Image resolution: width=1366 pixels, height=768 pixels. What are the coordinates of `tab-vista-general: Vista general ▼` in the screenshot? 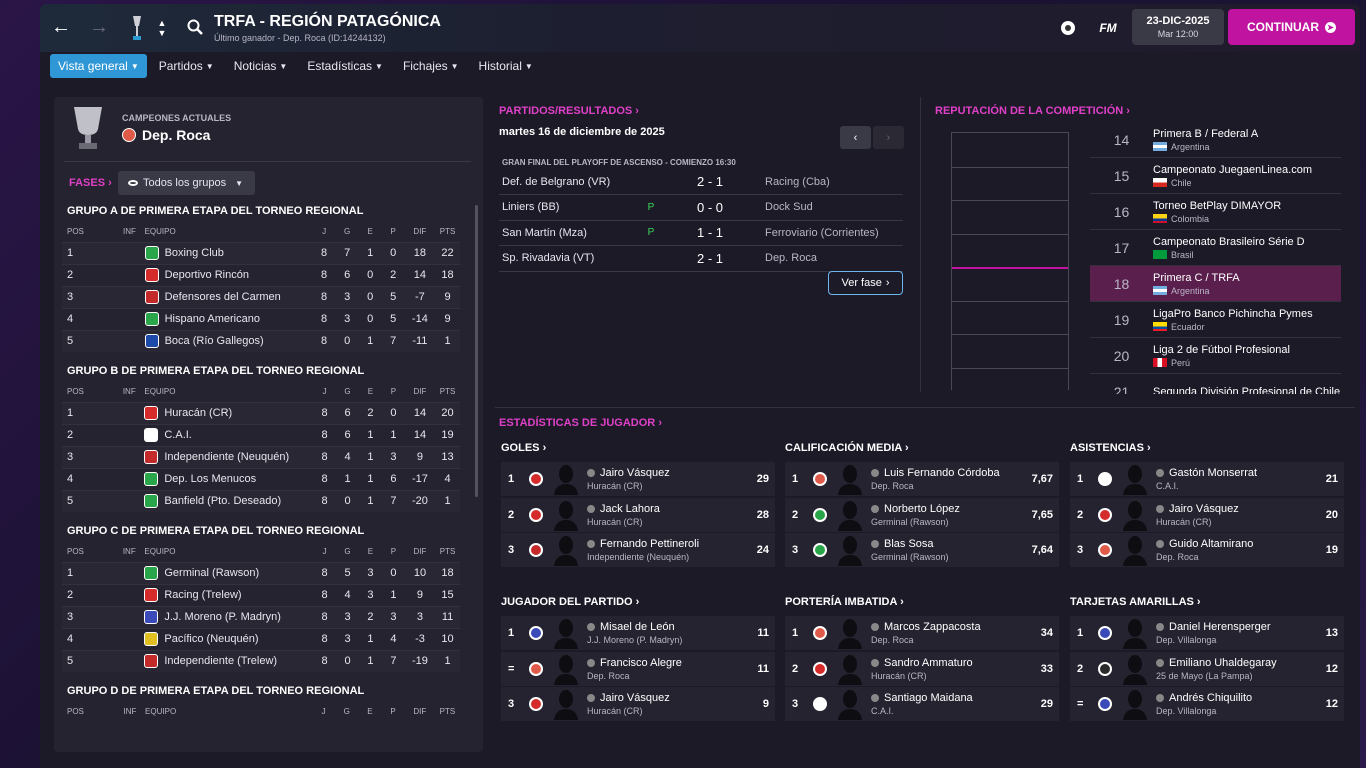 It's located at (98, 66).